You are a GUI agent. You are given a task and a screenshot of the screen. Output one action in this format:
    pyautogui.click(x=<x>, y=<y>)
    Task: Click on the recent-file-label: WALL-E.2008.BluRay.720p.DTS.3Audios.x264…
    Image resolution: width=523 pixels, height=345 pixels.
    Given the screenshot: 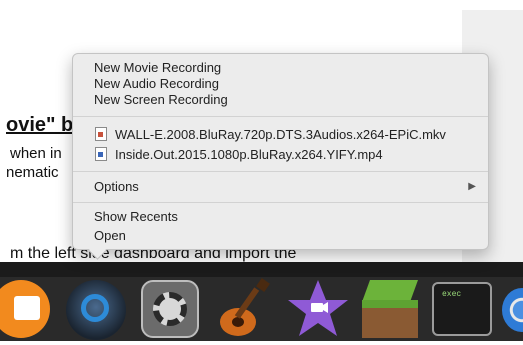 What is the action you would take?
    pyautogui.click(x=280, y=134)
    